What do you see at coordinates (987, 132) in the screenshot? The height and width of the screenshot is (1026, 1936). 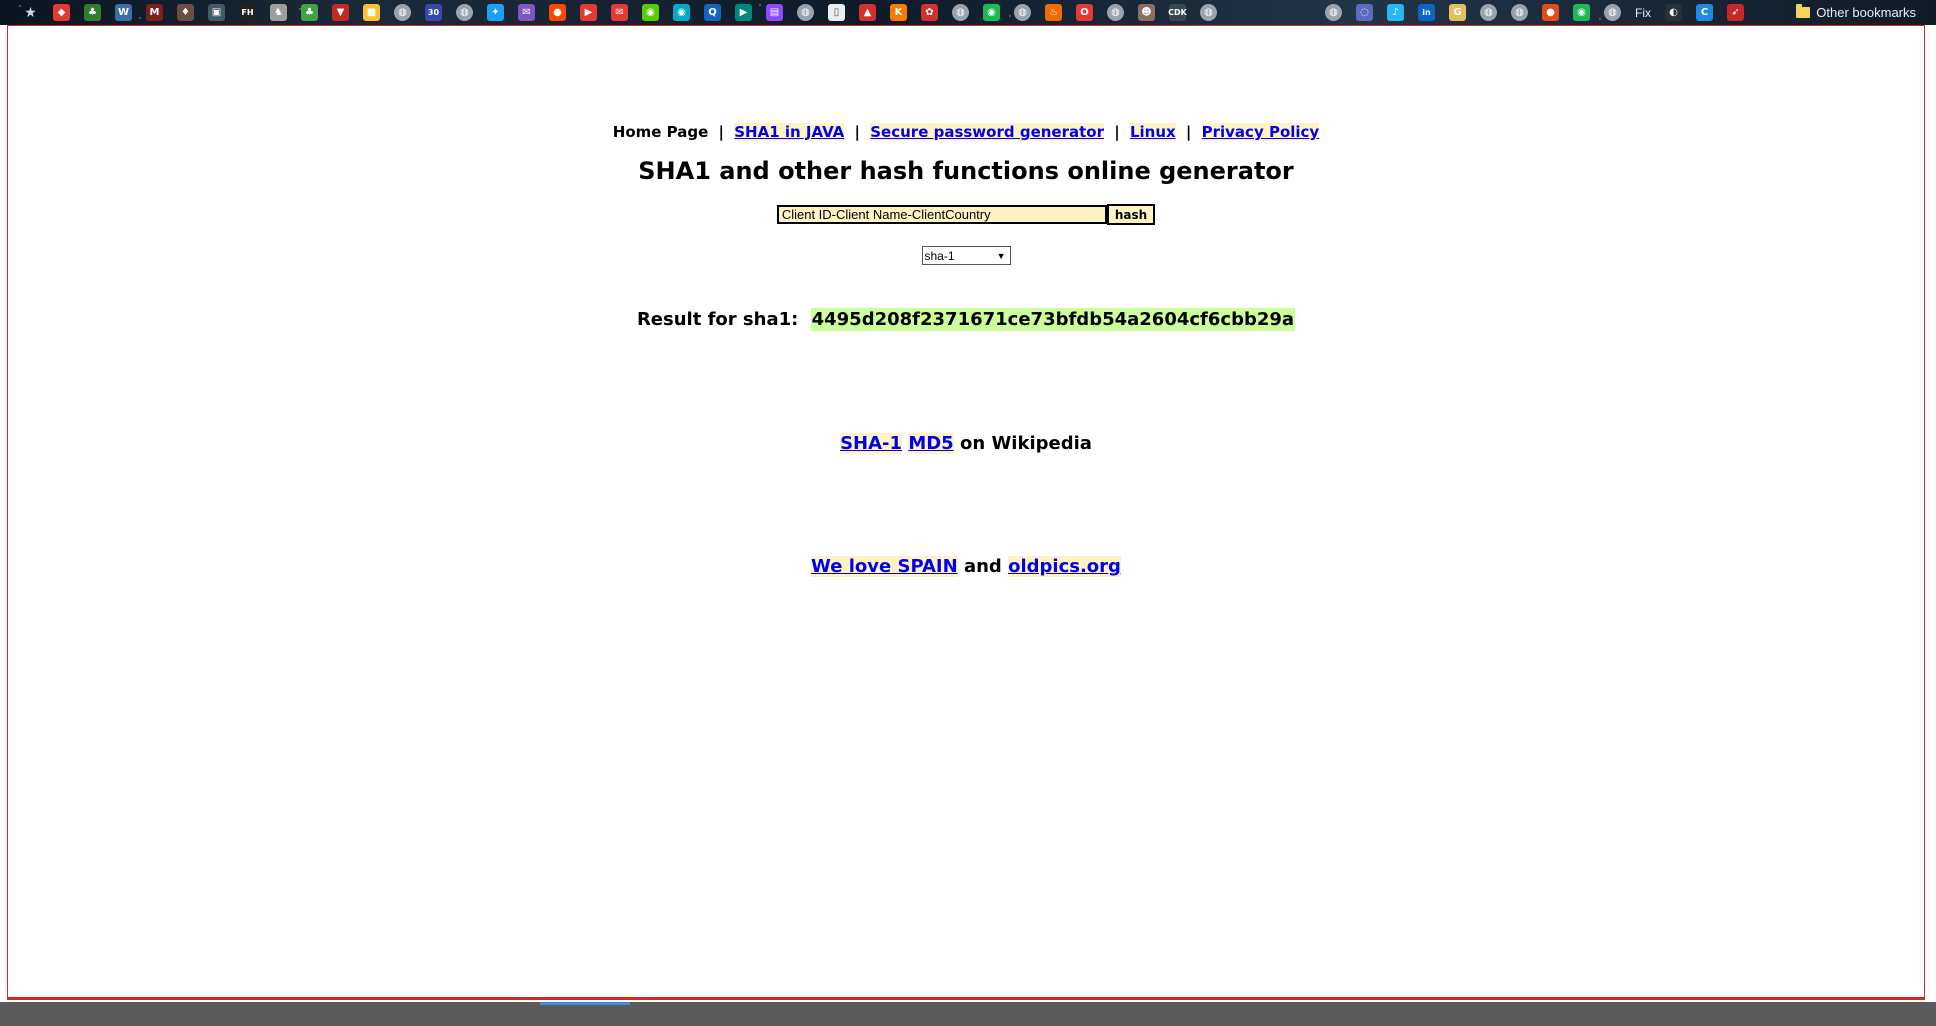 I see `nav-link-password-generator: Secure password generator` at bounding box center [987, 132].